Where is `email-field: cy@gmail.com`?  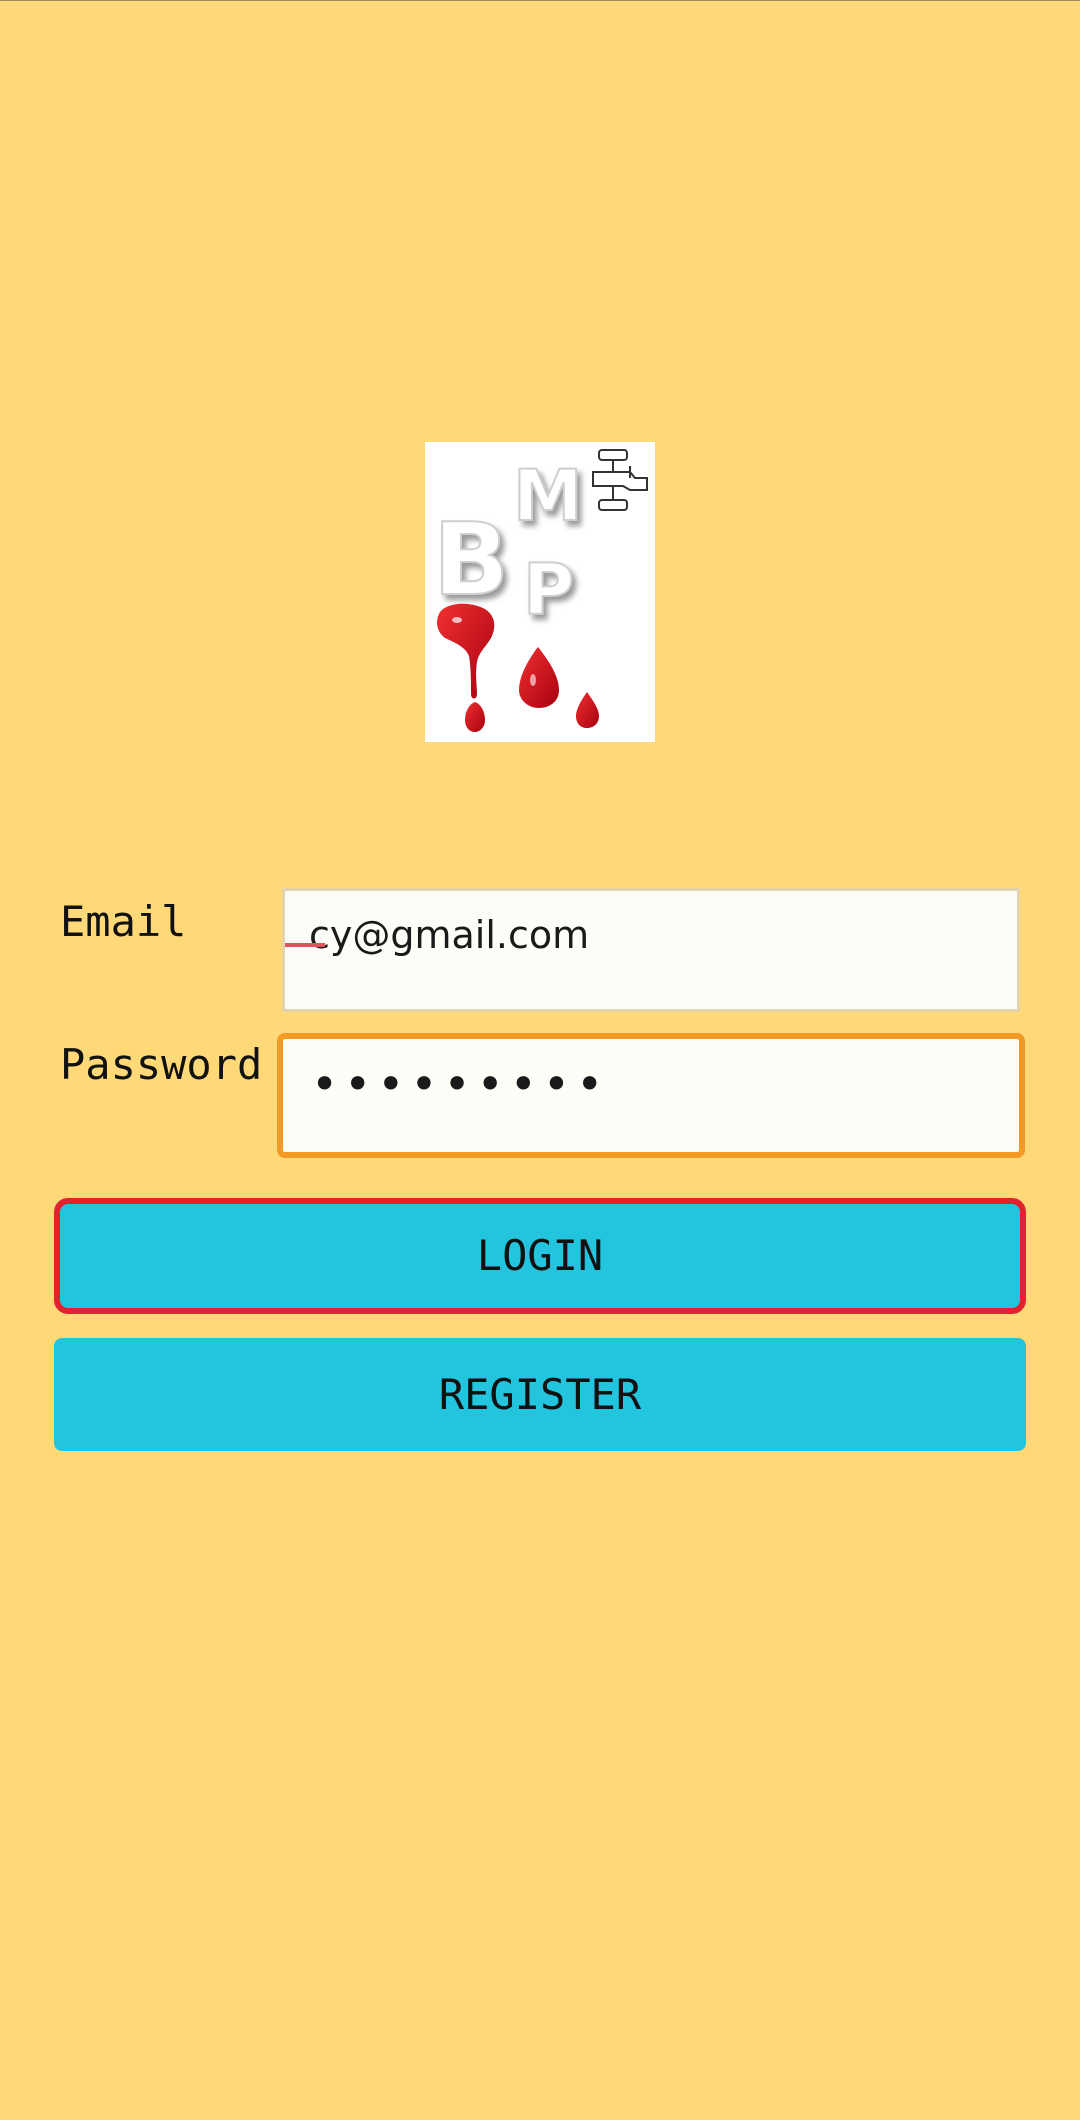
email-field: cy@gmail.com is located at coordinates (651, 950).